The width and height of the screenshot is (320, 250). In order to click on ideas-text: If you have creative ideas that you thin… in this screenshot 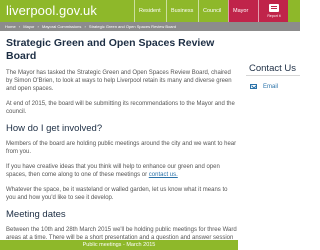, I will do `click(113, 171)`.